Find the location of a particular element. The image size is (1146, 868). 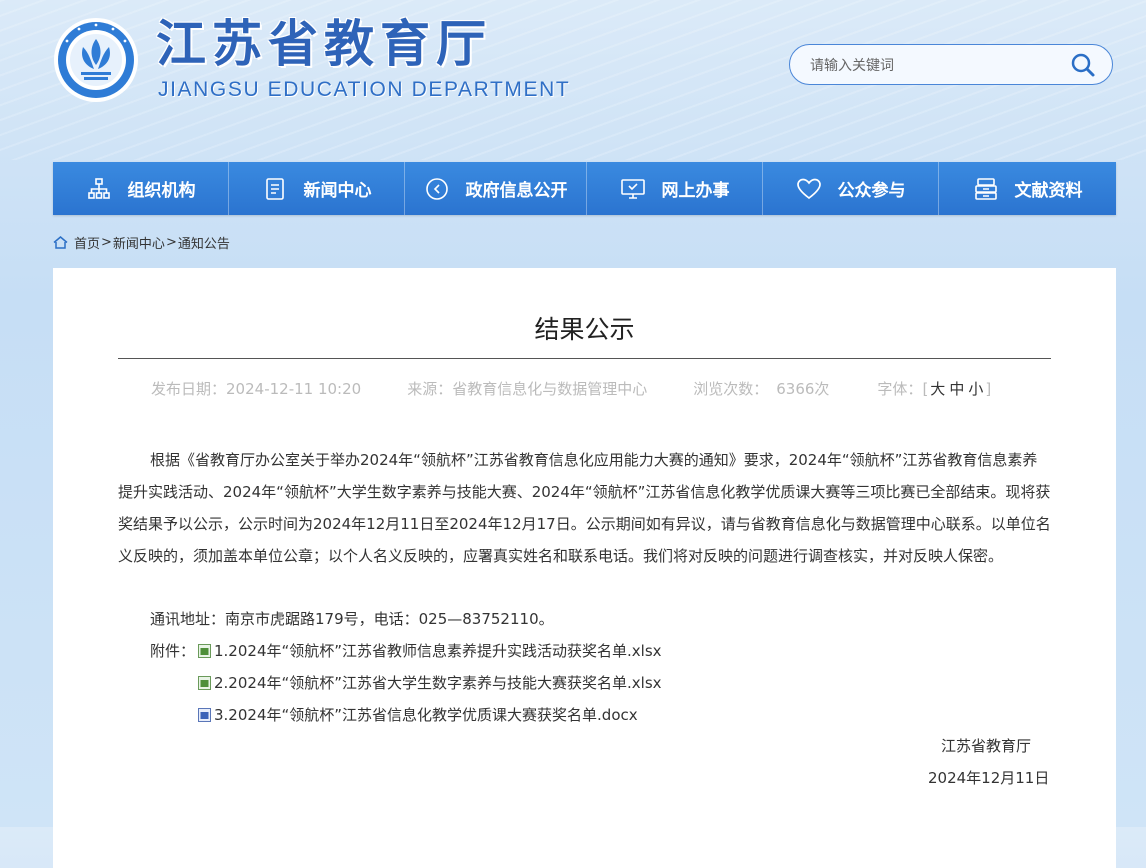

attachment-name: 3.2024年“领航杯”江苏省信息化教学优质课大赛获奖名单.docx is located at coordinates (426, 715).